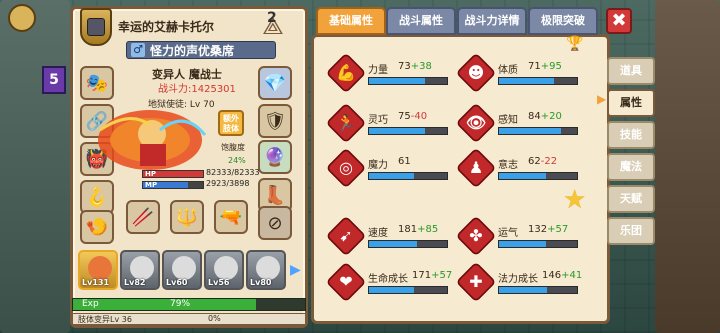 The width and height of the screenshot is (720, 333). What do you see at coordinates (165, 304) in the screenshot?
I see `exp-bar-fill` at bounding box center [165, 304].